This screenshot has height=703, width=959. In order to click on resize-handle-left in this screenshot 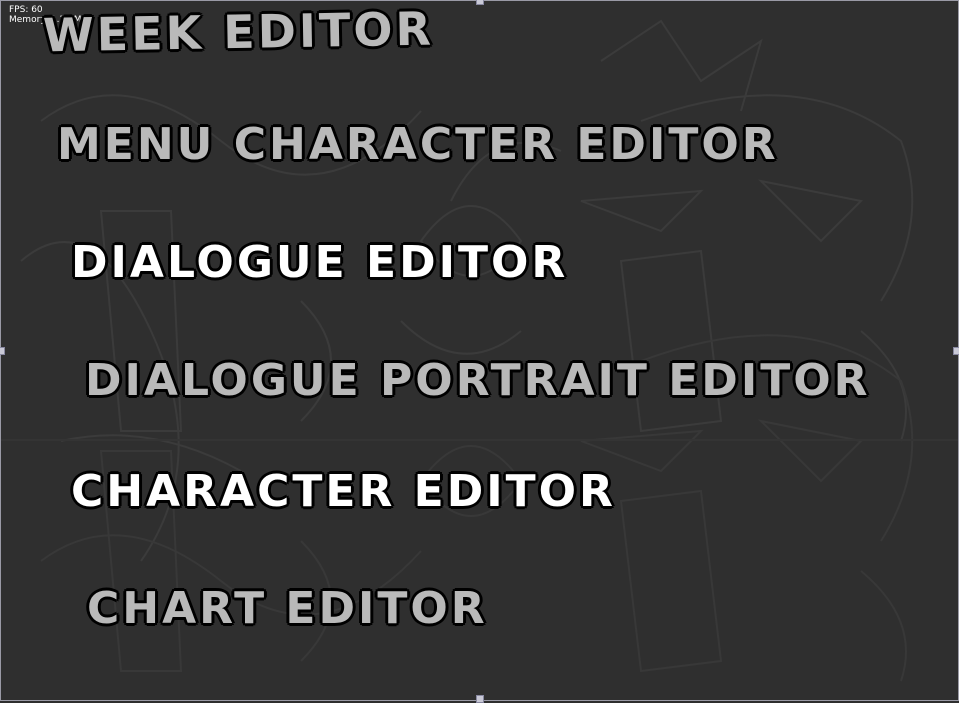, I will do `click(2, 351)`.